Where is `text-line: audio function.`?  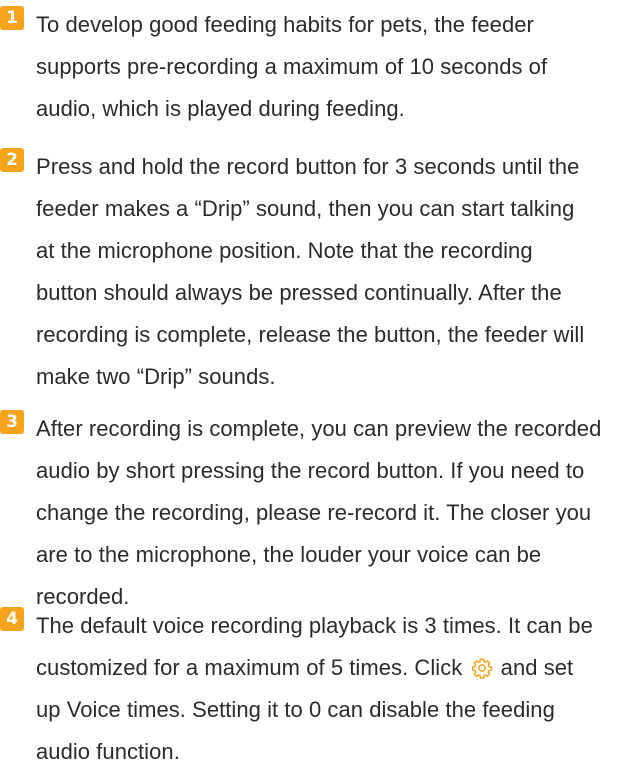 text-line: audio function. is located at coordinates (108, 751).